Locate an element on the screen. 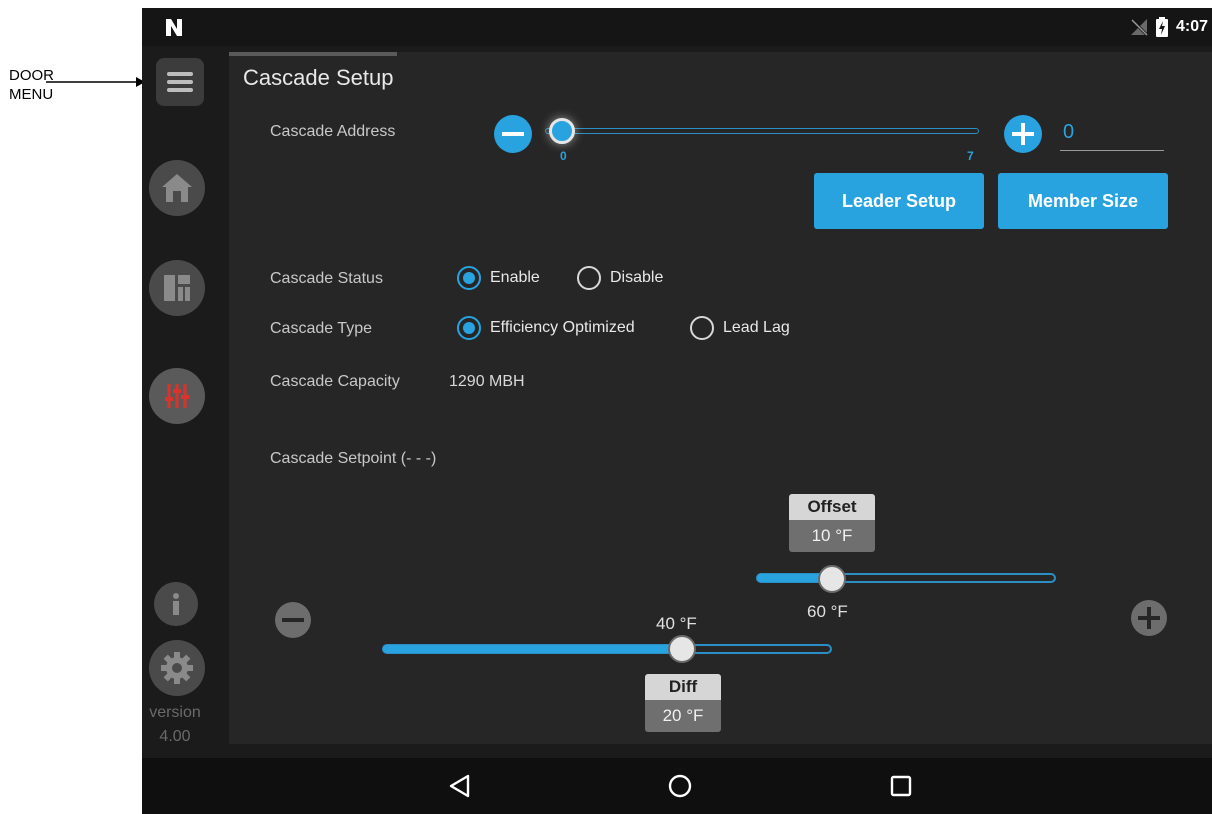 The height and width of the screenshot is (814, 1212). recents-square-icon is located at coordinates (901, 786).